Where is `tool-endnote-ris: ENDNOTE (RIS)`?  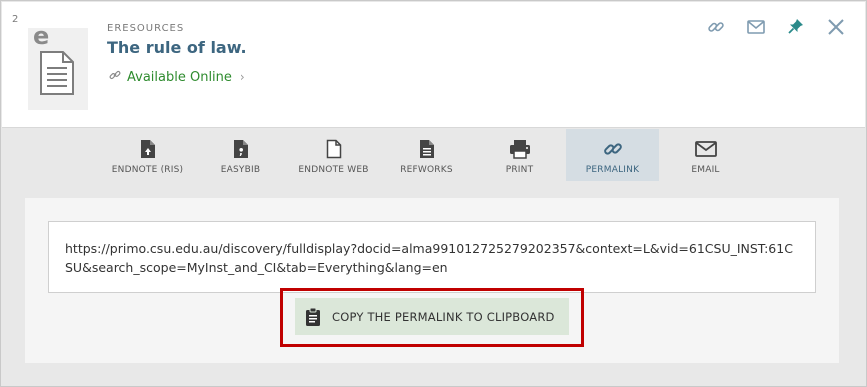
tool-endnote-ris: ENDNOTE (RIS) is located at coordinates (147, 155).